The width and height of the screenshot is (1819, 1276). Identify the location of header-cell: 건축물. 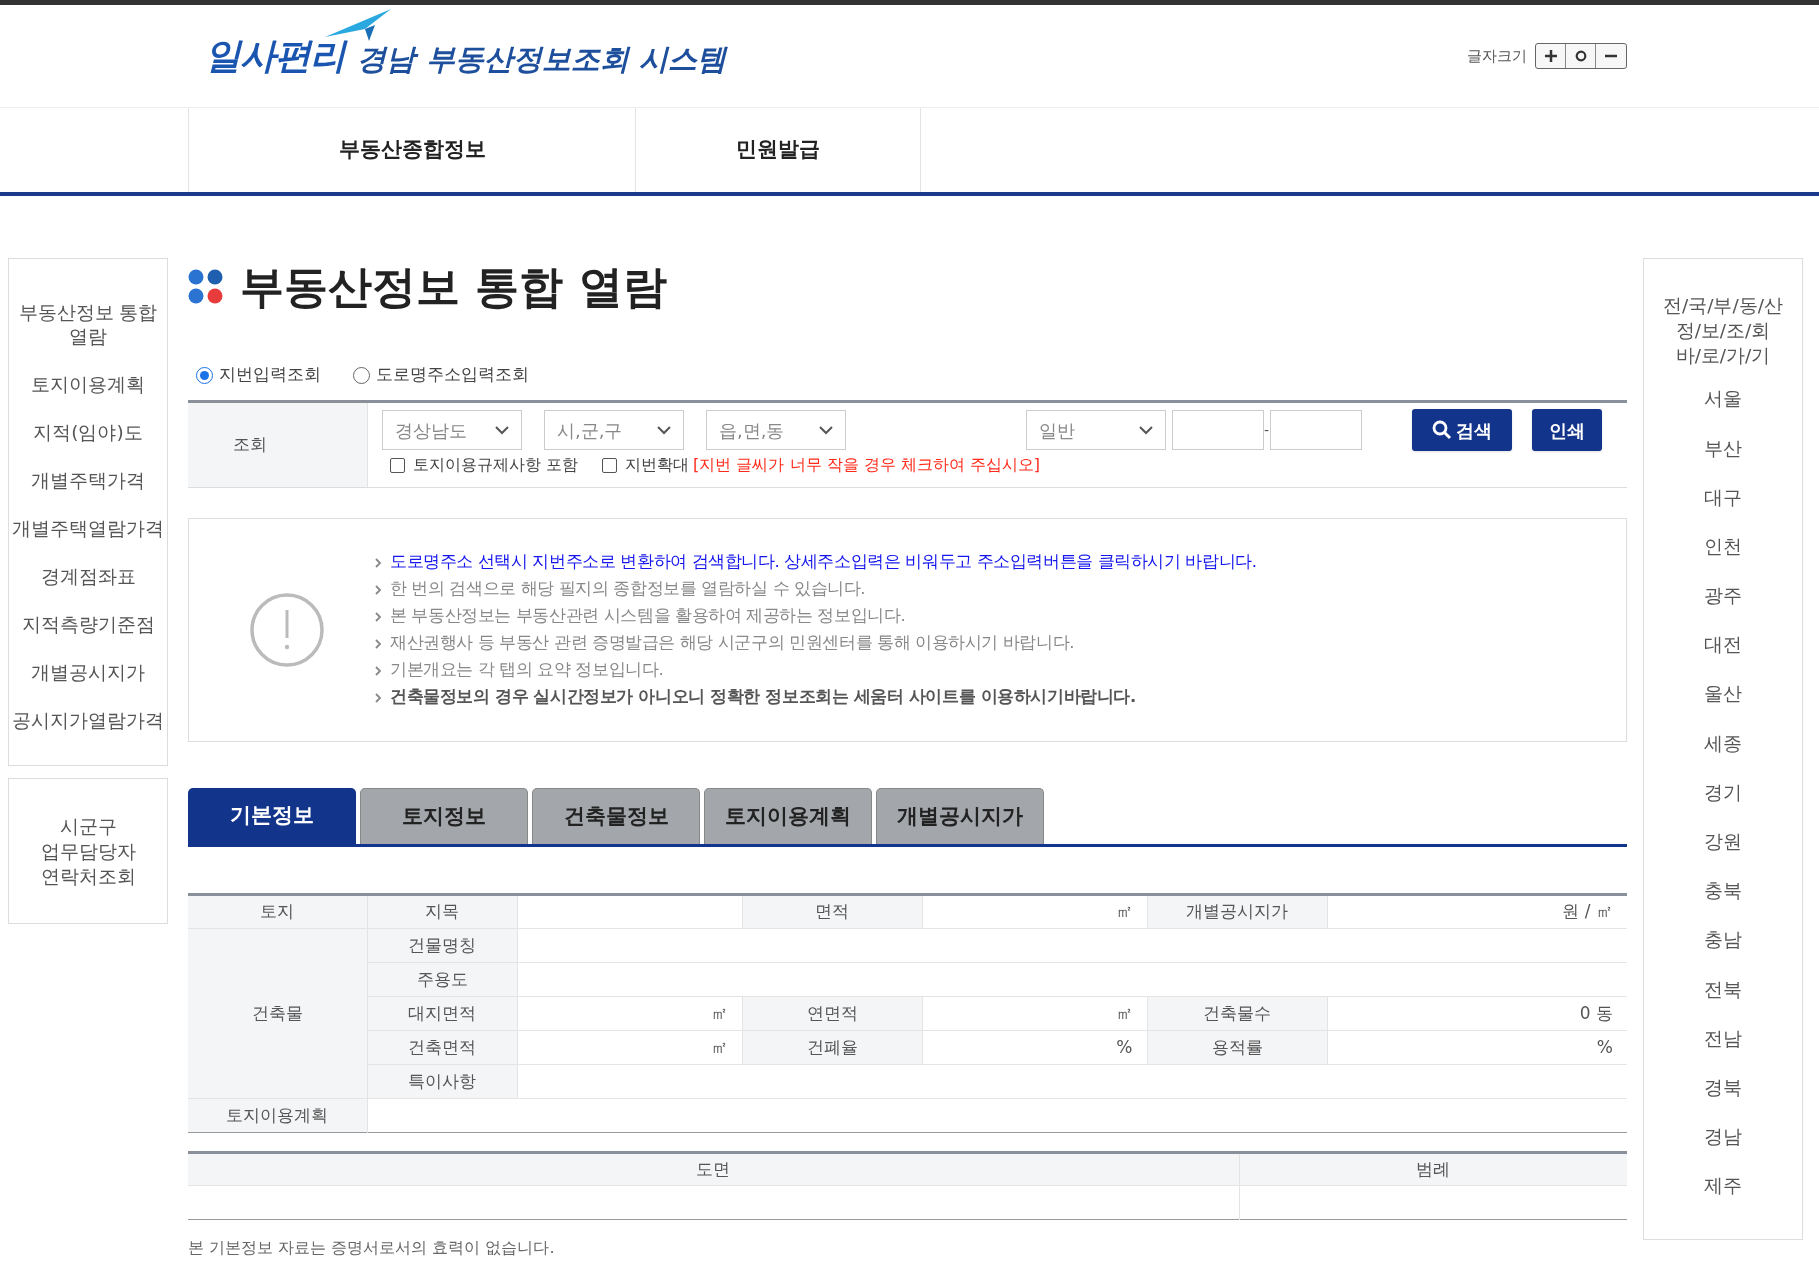
(277, 1013).